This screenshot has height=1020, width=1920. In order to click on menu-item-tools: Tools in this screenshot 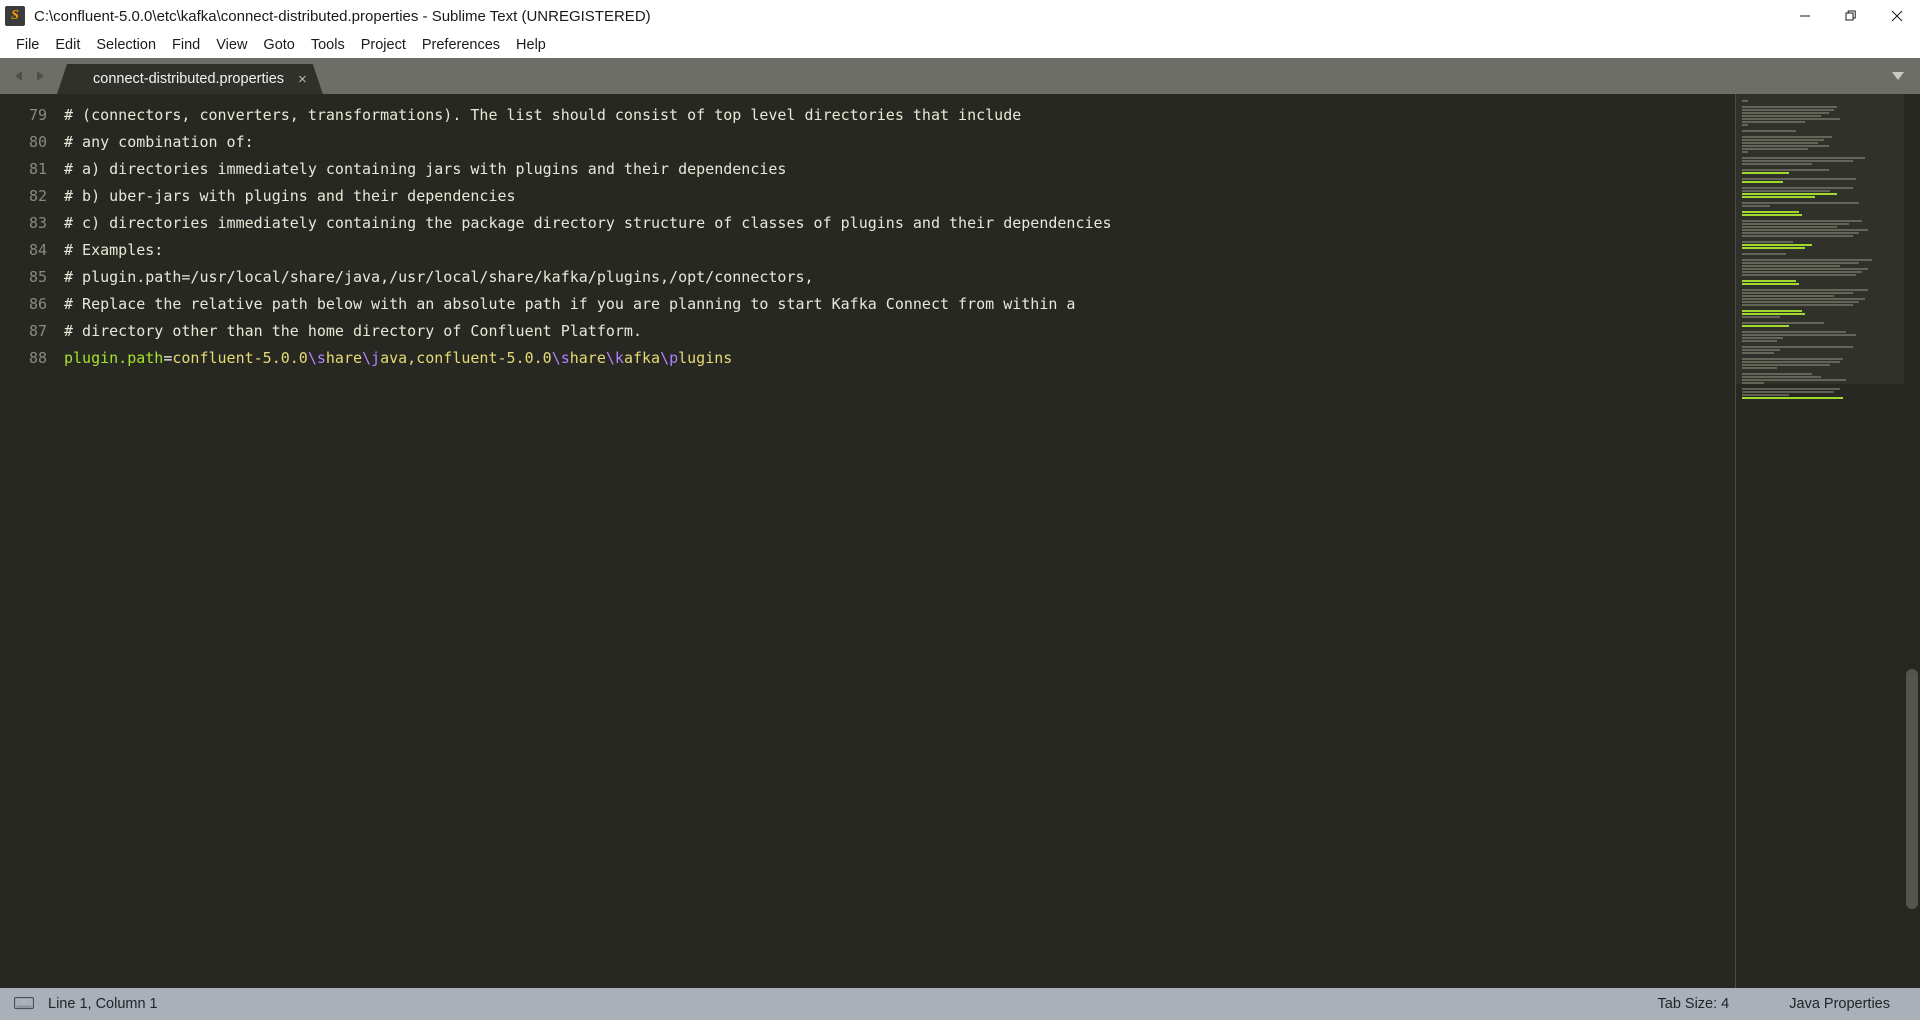, I will do `click(328, 45)`.